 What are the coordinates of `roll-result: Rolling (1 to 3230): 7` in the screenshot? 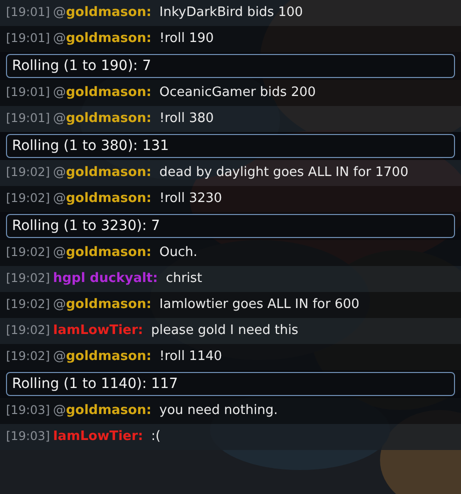 It's located at (230, 226).